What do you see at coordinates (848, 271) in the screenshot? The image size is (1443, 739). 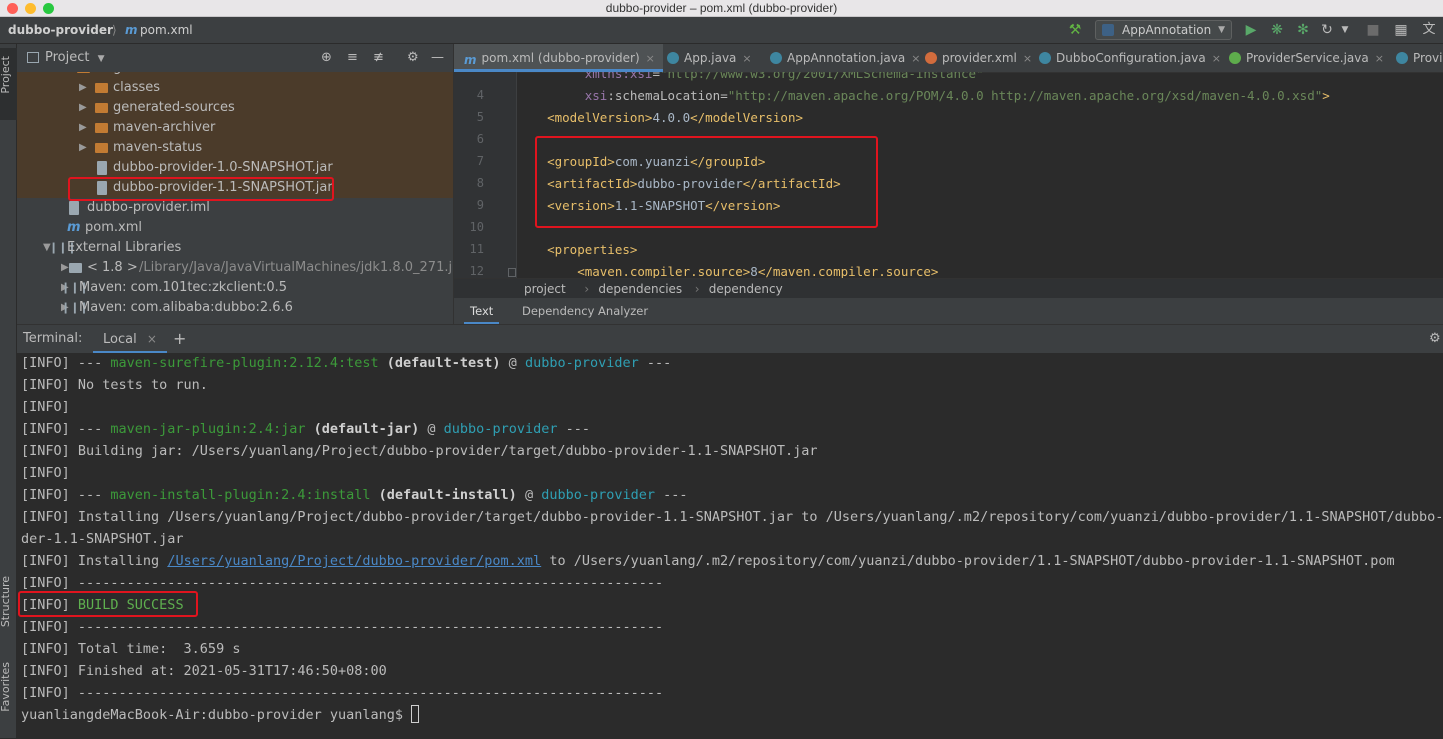 I see `code-token: </maven.compiler.source>` at bounding box center [848, 271].